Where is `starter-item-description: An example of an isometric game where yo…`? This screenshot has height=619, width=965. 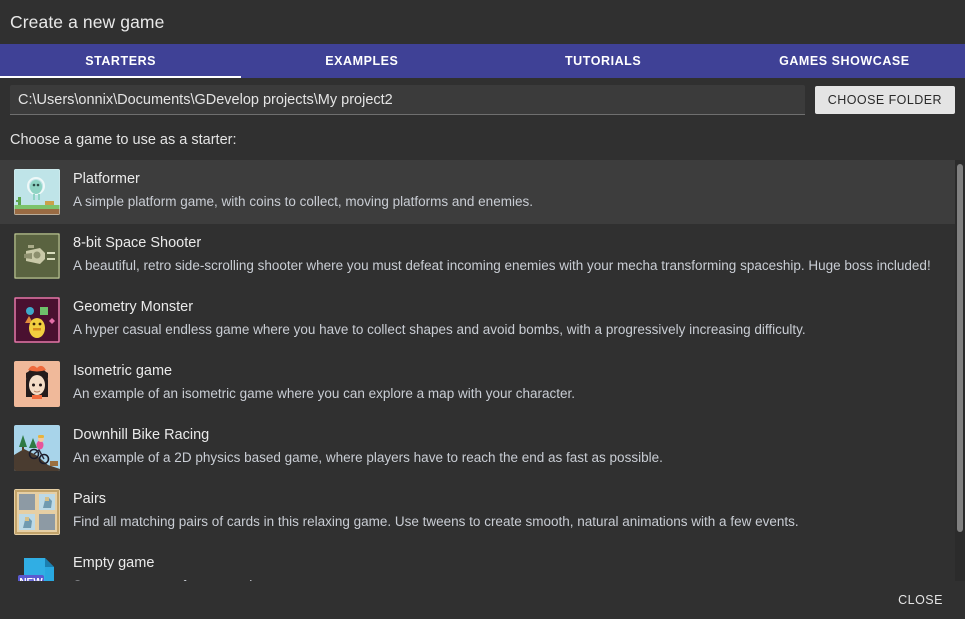
starter-item-description: An example of an isometric game where yo… is located at coordinates (324, 393).